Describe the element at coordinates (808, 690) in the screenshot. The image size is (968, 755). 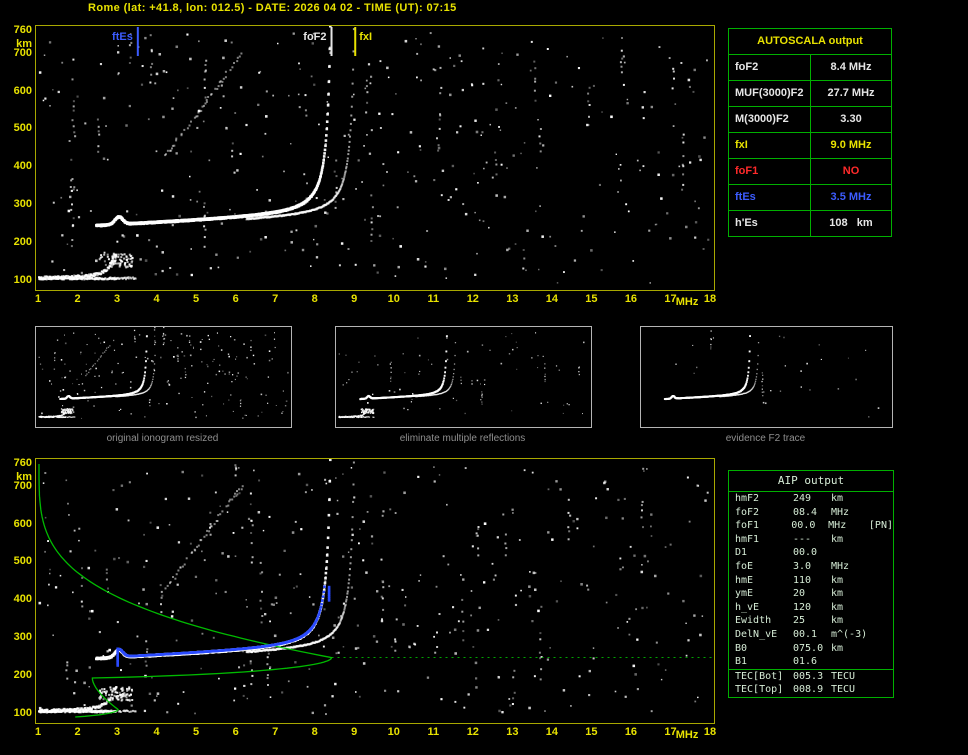
I see `aip-value: 008.9` at that location.